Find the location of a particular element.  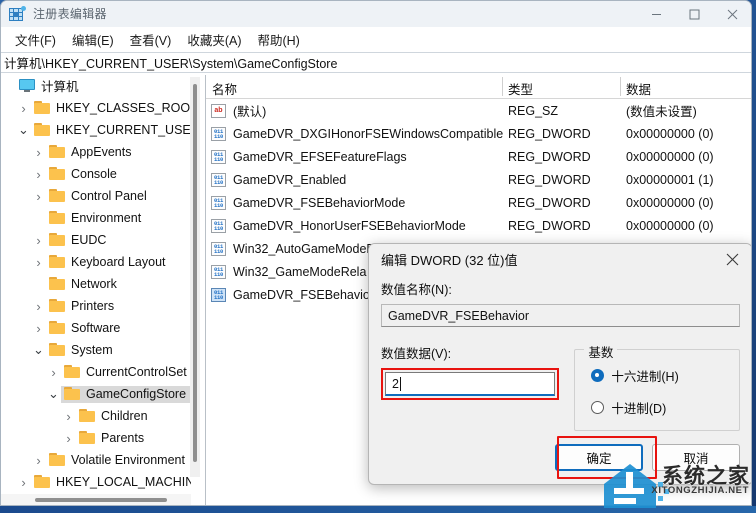

value-name-cell: GameDVR_DXGIHonorFSEWindowsCompatible is located at coordinates (368, 133).